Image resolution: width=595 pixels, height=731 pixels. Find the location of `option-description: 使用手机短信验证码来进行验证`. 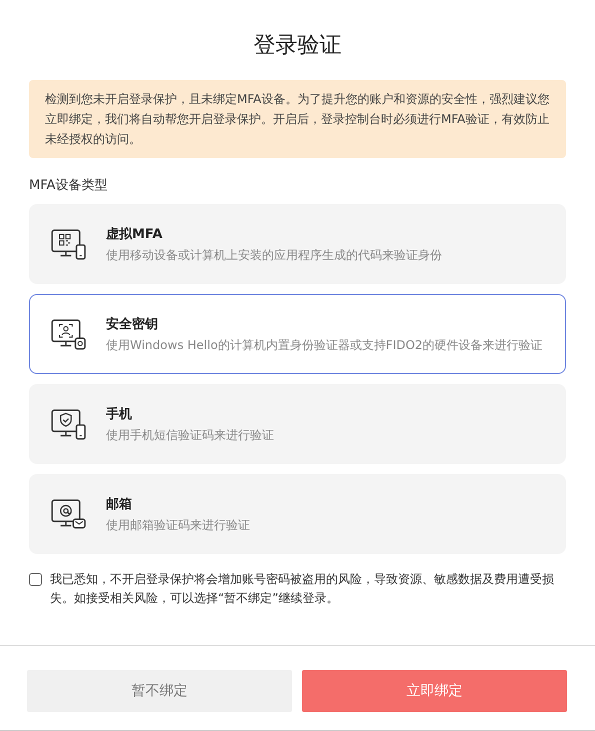

option-description: 使用手机短信验证码来进行验证 is located at coordinates (190, 435).